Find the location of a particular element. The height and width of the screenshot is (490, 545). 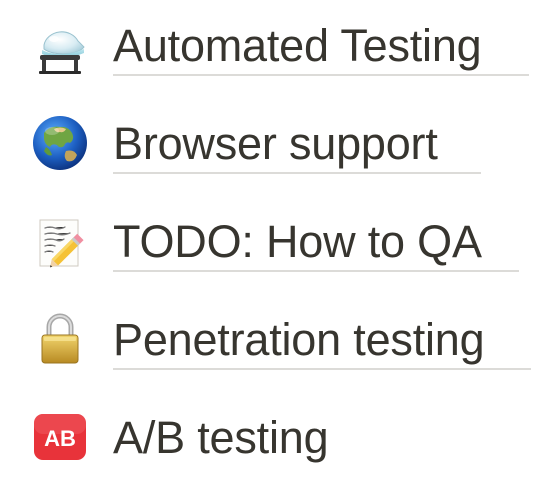

globe-icon is located at coordinates (60, 143).